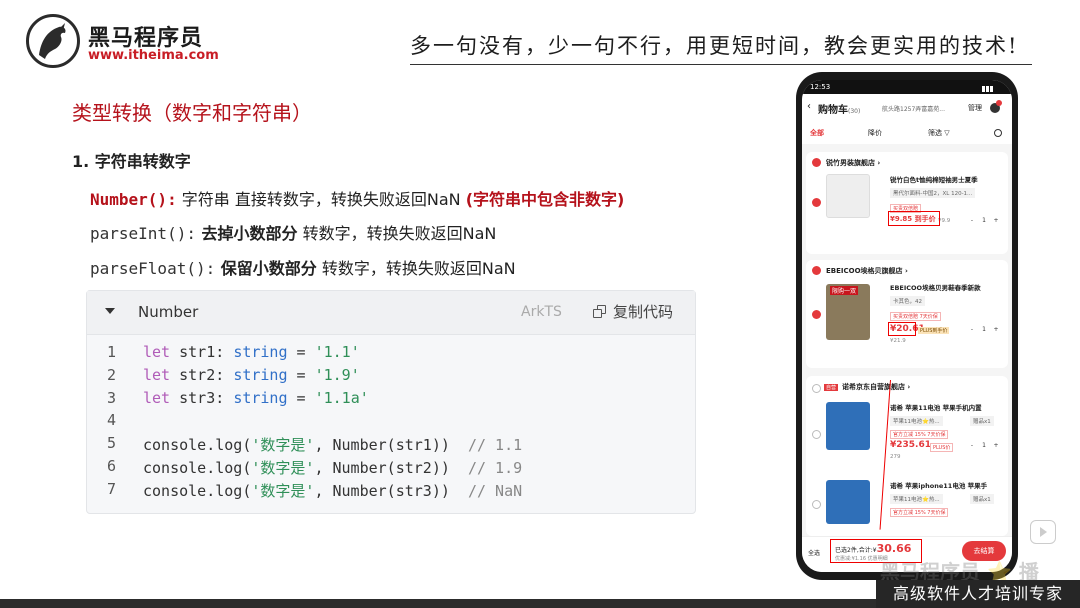  What do you see at coordinates (934, 179) in the screenshot?
I see `product-name: 锐竹白色t恤纯棉短袖男士夏季` at bounding box center [934, 179].